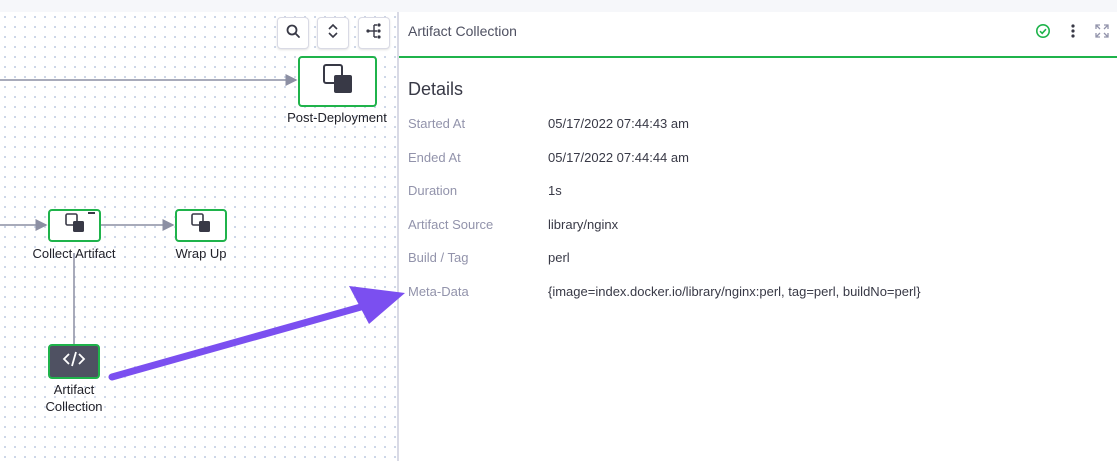  I want to click on collapse-icon, so click(91, 213).